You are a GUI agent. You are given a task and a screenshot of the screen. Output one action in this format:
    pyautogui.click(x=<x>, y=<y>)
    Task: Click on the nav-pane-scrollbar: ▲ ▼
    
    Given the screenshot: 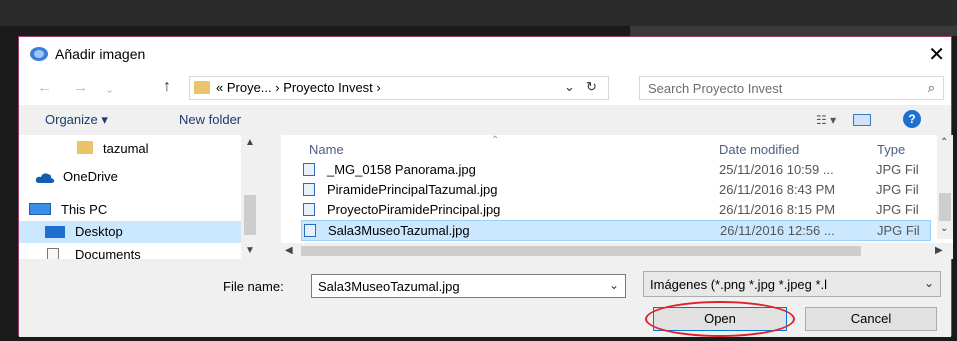 What is the action you would take?
    pyautogui.click(x=250, y=197)
    